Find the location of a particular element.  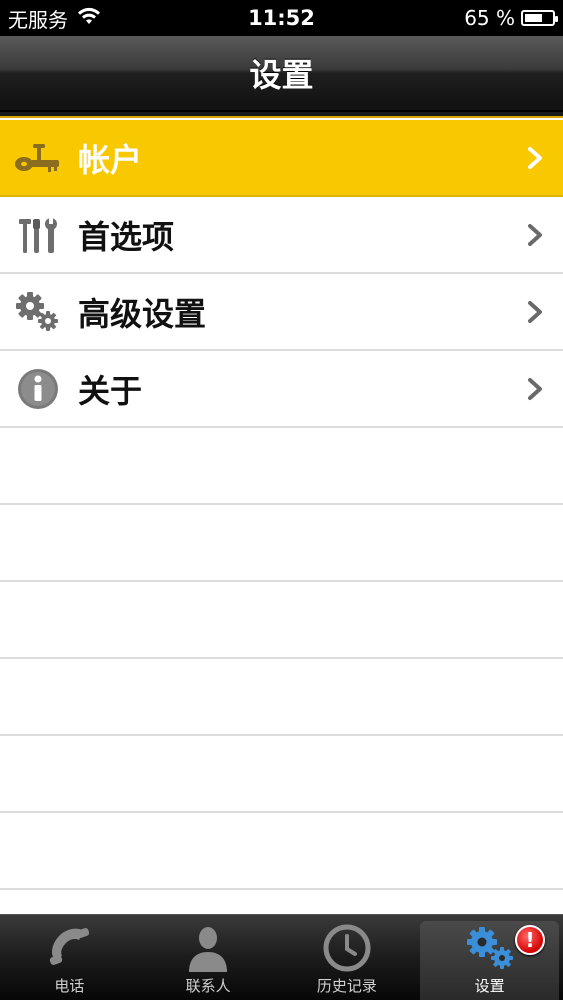

settings-item-label: 帐户 is located at coordinates (110, 159).